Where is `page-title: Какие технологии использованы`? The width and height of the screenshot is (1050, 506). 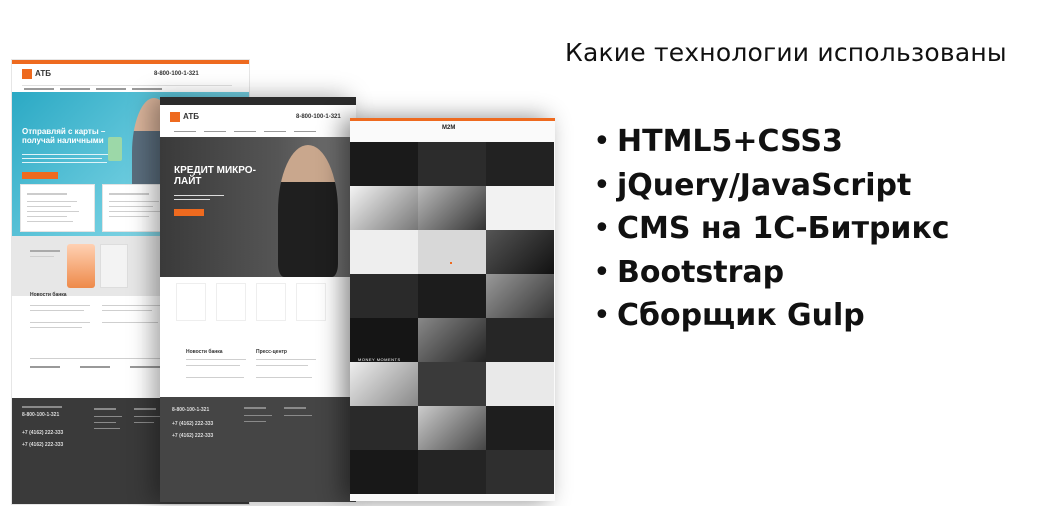
page-title: Какие технологии использованы is located at coordinates (786, 52).